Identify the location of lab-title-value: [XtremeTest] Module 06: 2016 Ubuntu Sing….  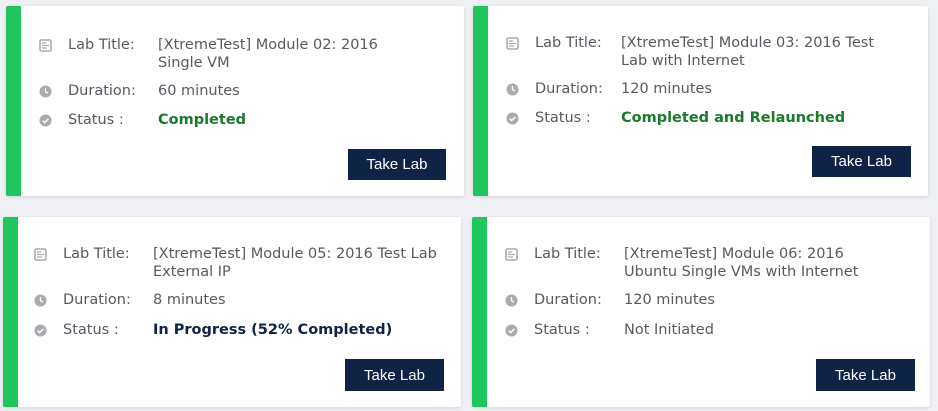
(741, 263).